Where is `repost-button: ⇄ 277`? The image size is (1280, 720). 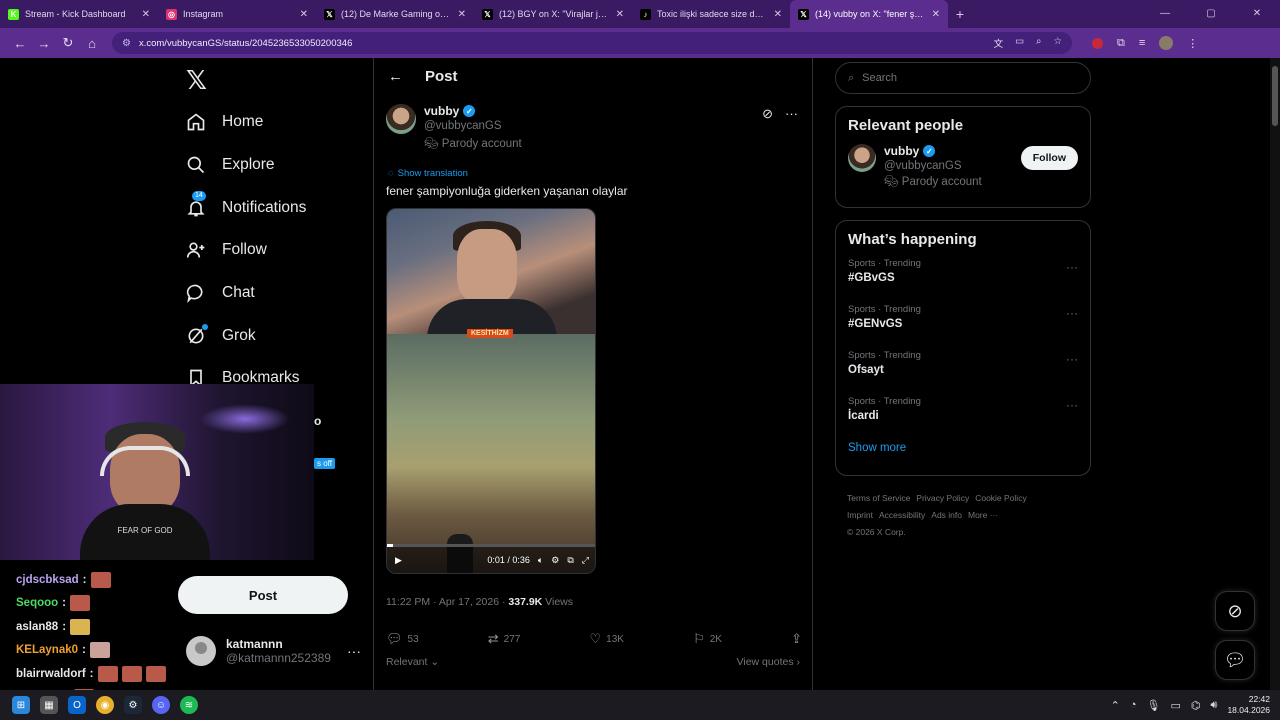
repost-button: ⇄ 277 is located at coordinates (504, 639).